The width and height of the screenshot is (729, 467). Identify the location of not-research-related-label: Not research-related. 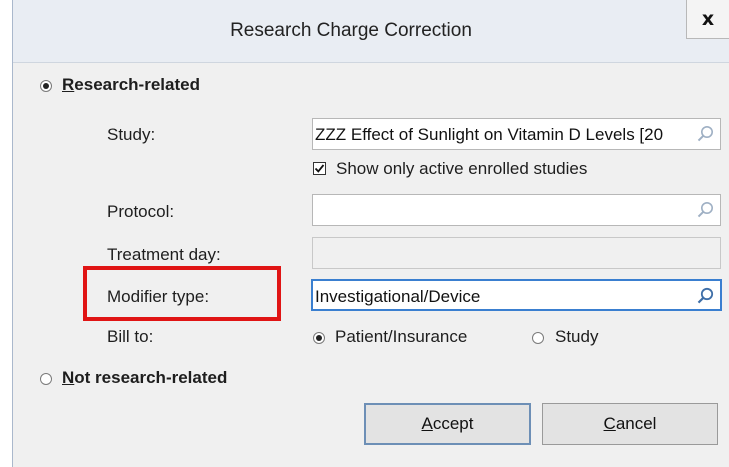
(144, 378).